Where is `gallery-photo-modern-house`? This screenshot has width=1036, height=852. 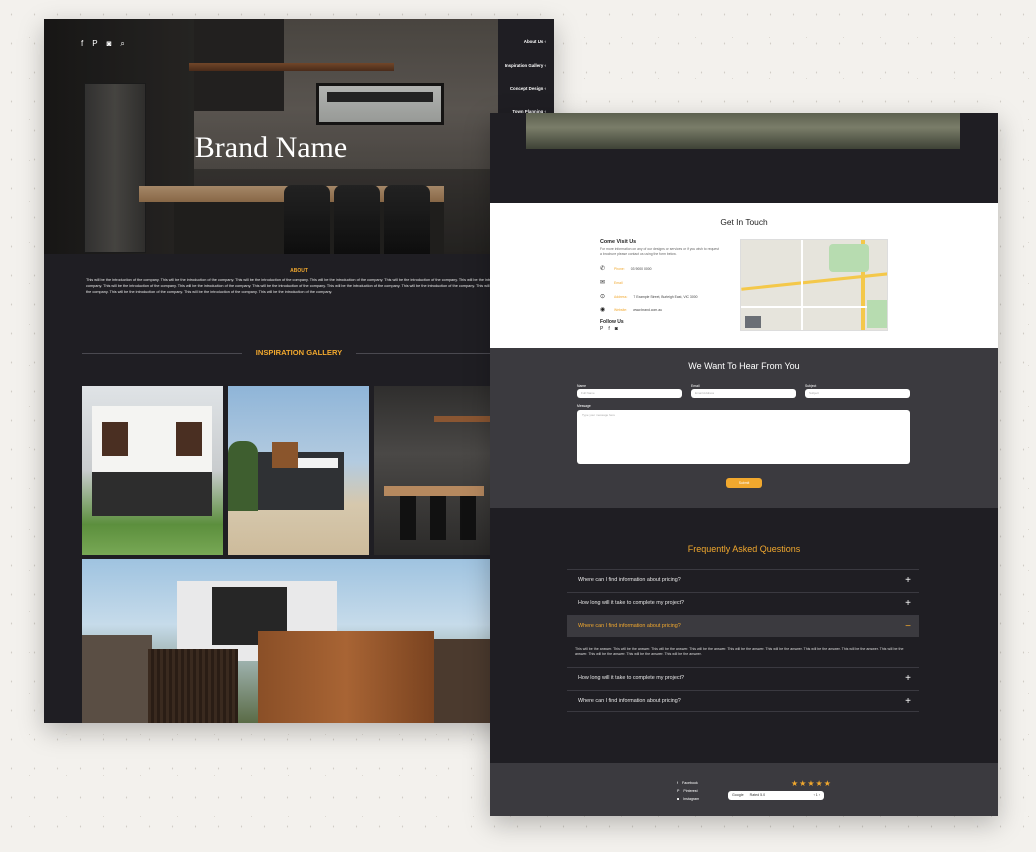 gallery-photo-modern-house is located at coordinates (298, 470).